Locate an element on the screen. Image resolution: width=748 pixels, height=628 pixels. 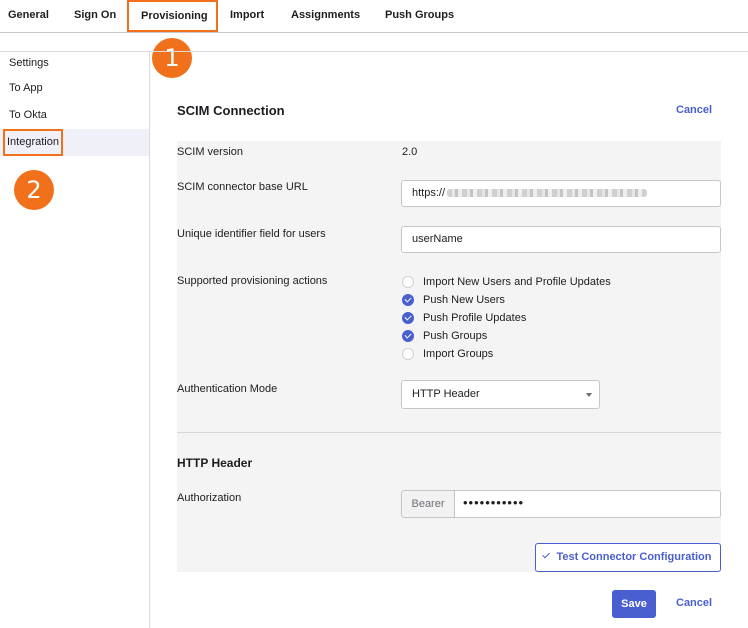
auth-mode-select: HTTP Header is located at coordinates (500, 394).